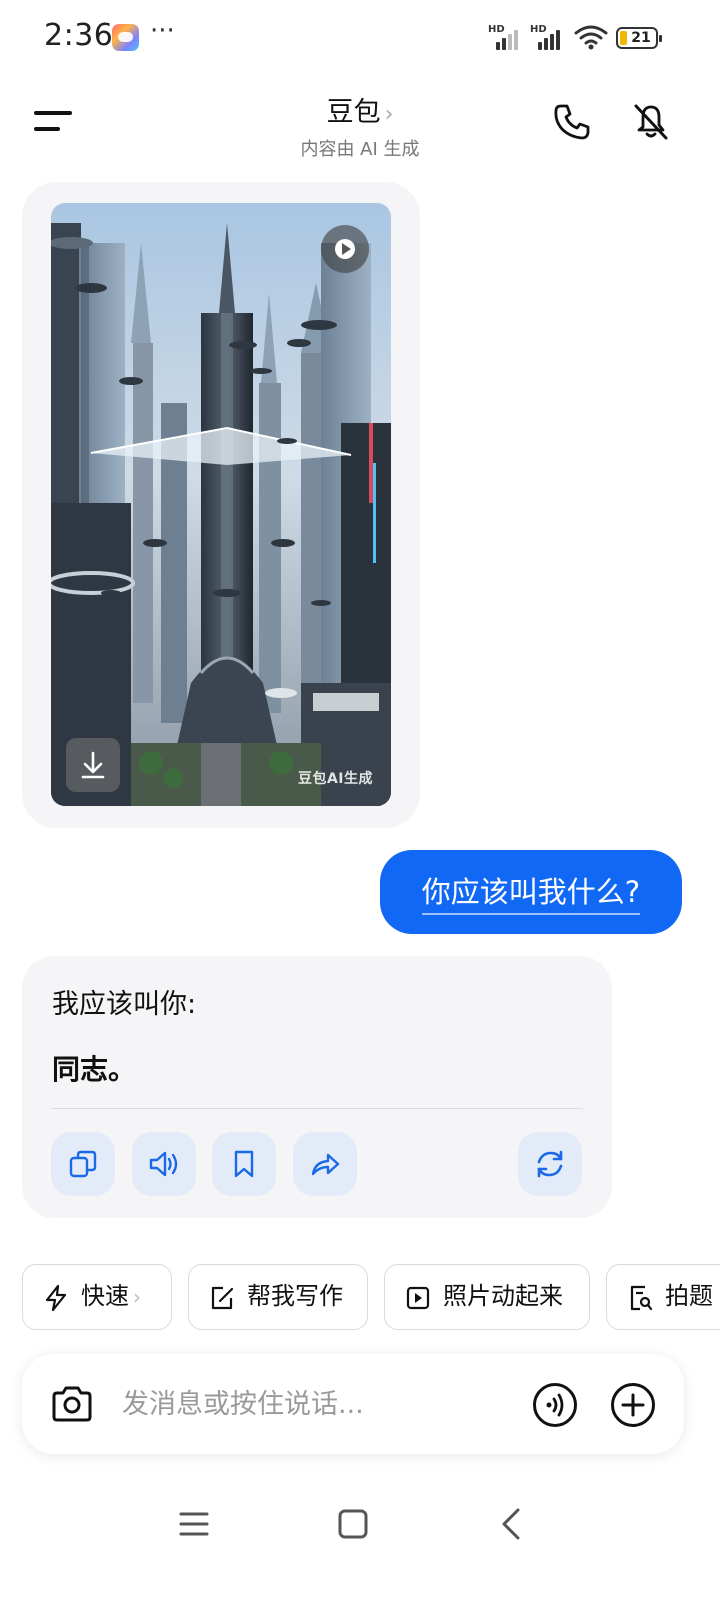 Image resolution: width=720 pixels, height=1600 pixels. I want to click on share-button, so click(325, 1164).